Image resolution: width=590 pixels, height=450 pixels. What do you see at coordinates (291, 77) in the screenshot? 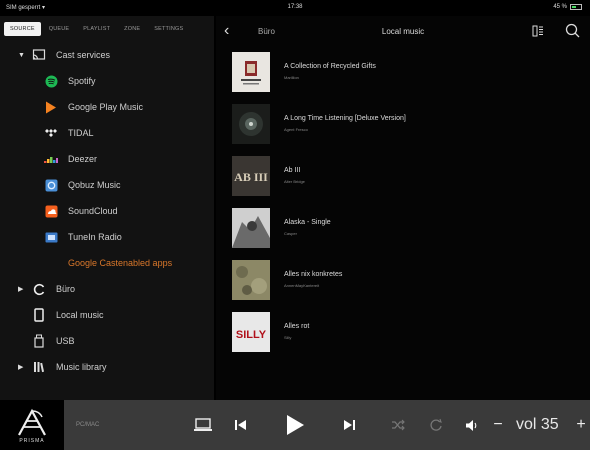
I see `album-artist: Marillion` at bounding box center [291, 77].